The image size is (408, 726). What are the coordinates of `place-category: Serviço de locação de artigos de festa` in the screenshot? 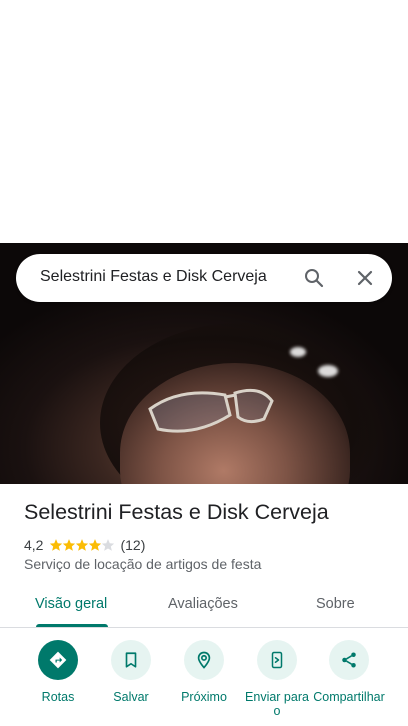 It's located at (143, 564).